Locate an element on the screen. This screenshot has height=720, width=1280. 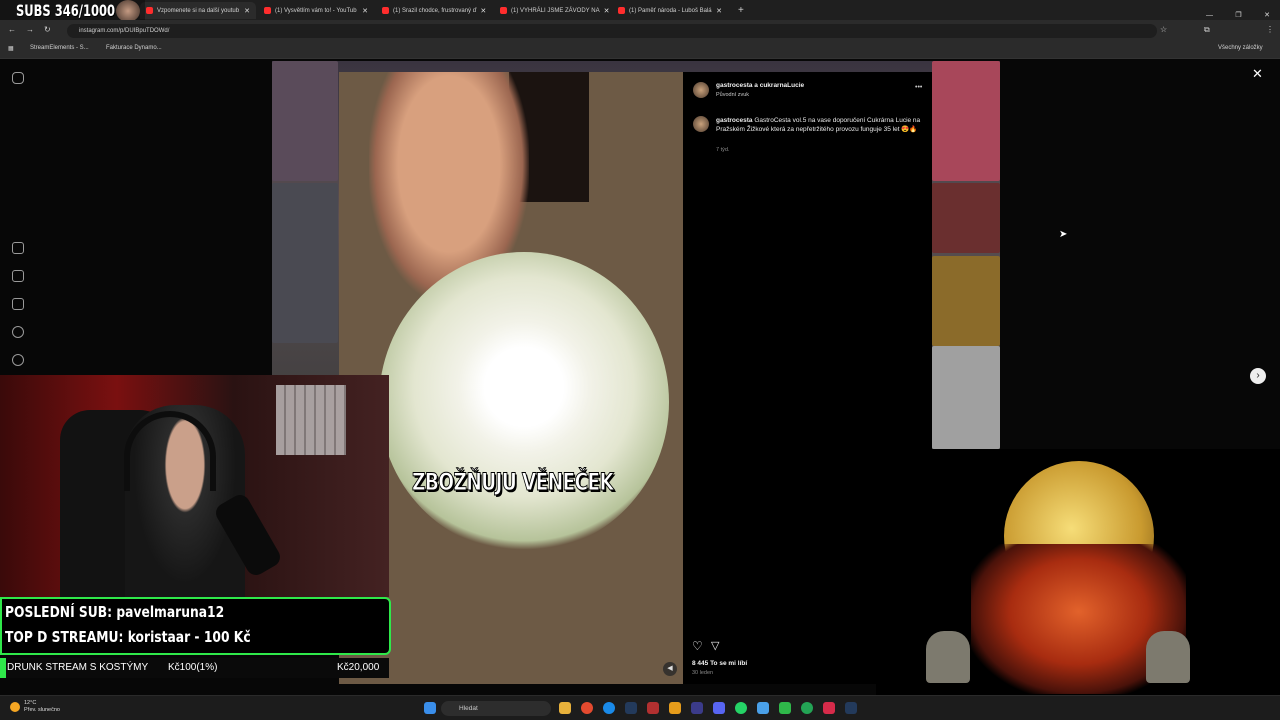
tab-label: (1) Srazil chodce, frustrovaný ď is located at coordinates (435, 10).